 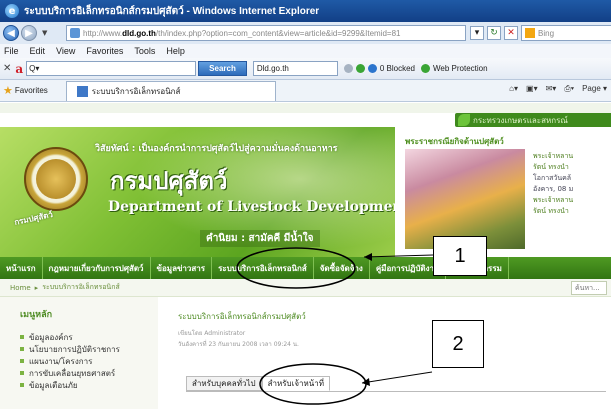 What do you see at coordinates (81, 287) in the screenshot?
I see `breadcrumb-current: ระบบบริการอิเล็กทรอนิกส์` at bounding box center [81, 287].